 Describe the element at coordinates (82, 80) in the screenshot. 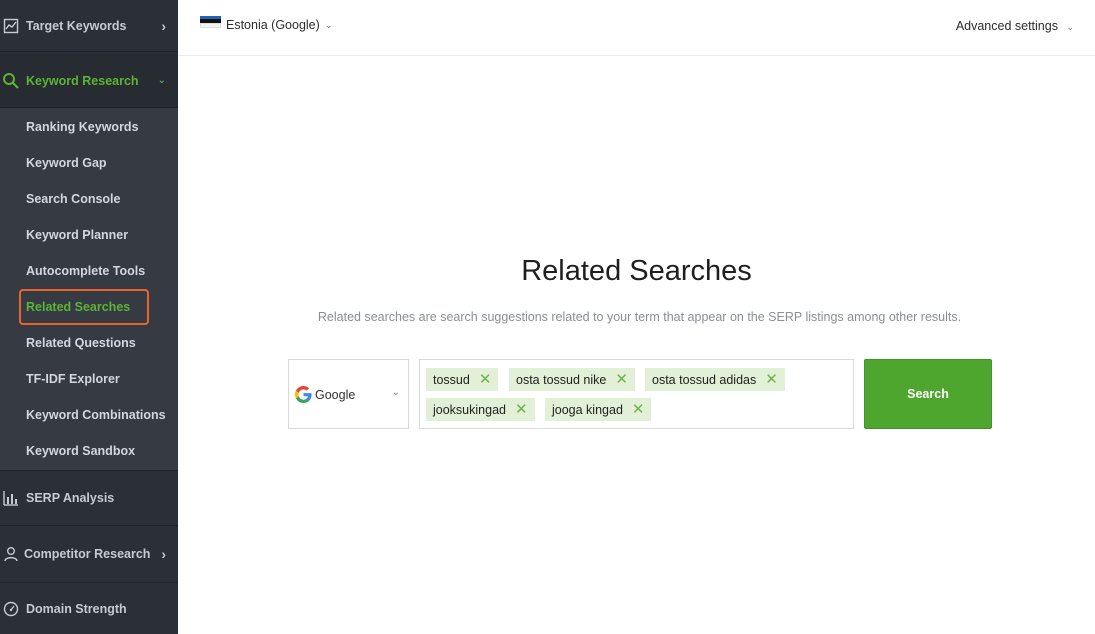

I see `sidebar-section-label: Keyword Research` at that location.